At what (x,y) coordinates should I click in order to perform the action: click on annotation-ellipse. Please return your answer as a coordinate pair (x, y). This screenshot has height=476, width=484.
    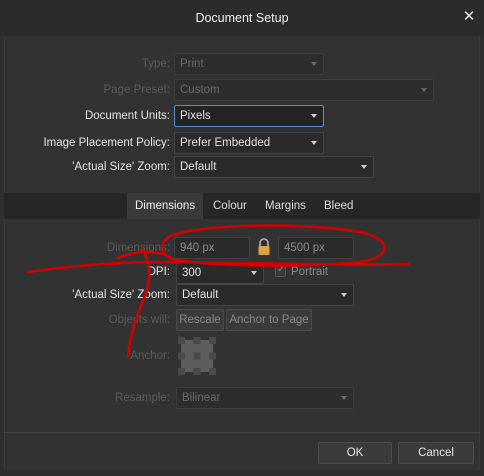
    Looking at the image, I should click on (273, 245).